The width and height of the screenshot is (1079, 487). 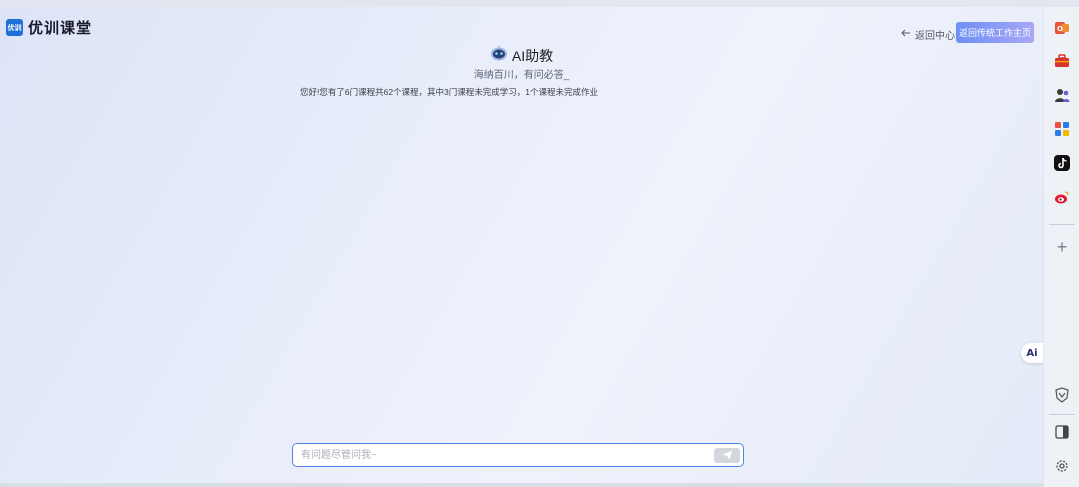 What do you see at coordinates (501, 455) in the screenshot?
I see `chat-input` at bounding box center [501, 455].